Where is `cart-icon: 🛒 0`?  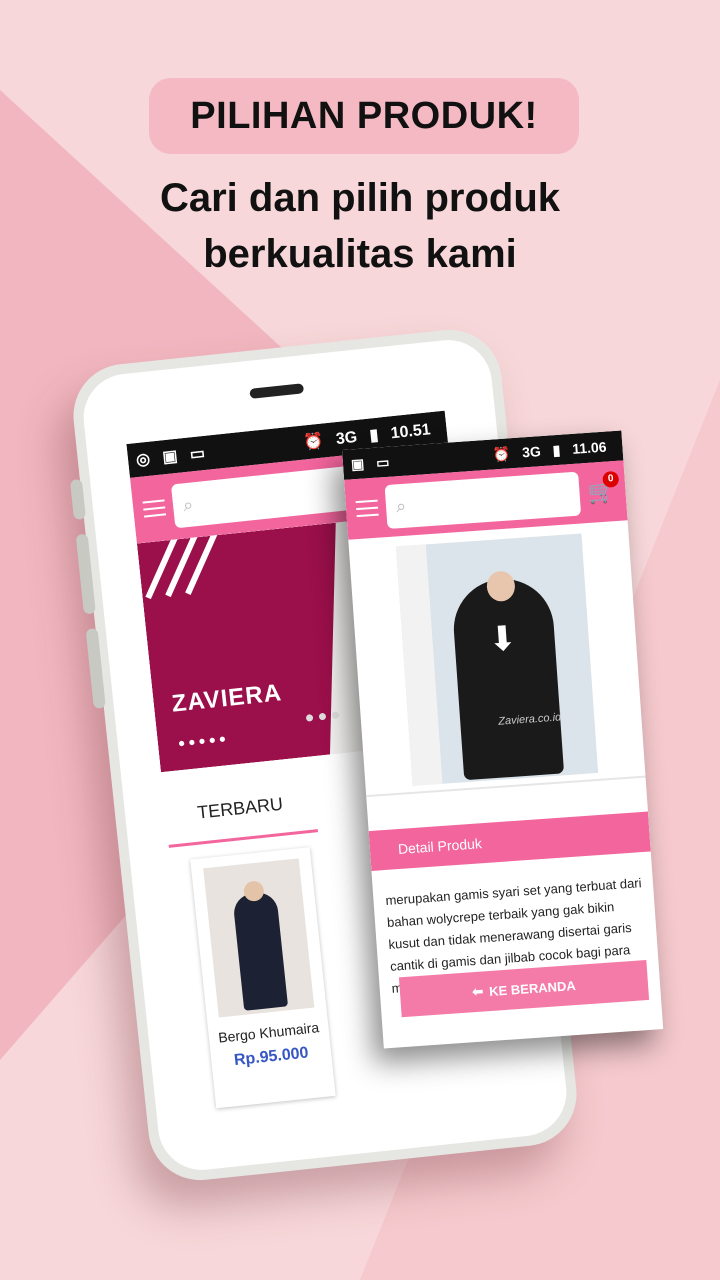
cart-icon: 🛒 0 is located at coordinates (603, 488).